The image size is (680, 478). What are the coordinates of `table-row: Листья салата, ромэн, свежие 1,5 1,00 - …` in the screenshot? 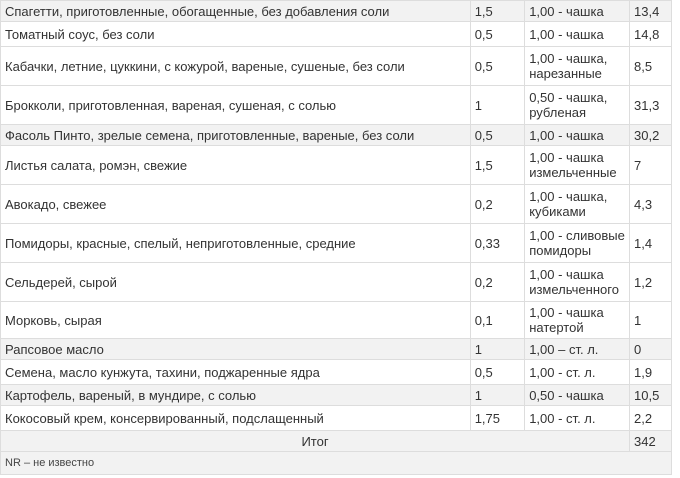 It's located at (336, 165).